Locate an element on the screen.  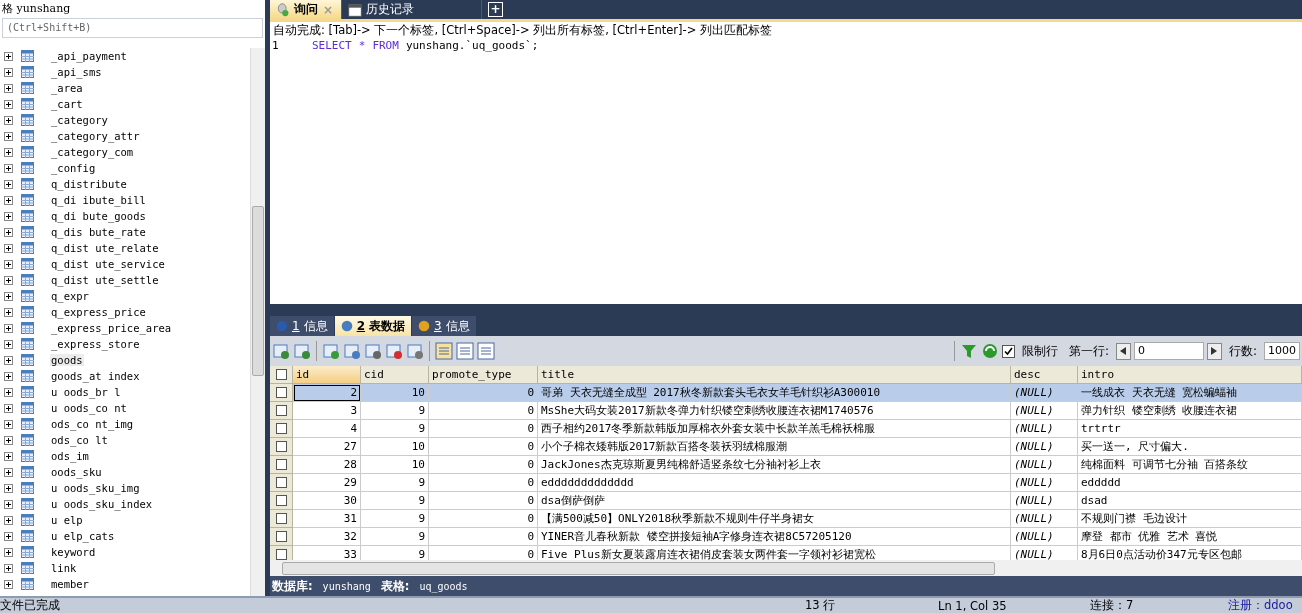
table-item: member is located at coordinates (70, 584).